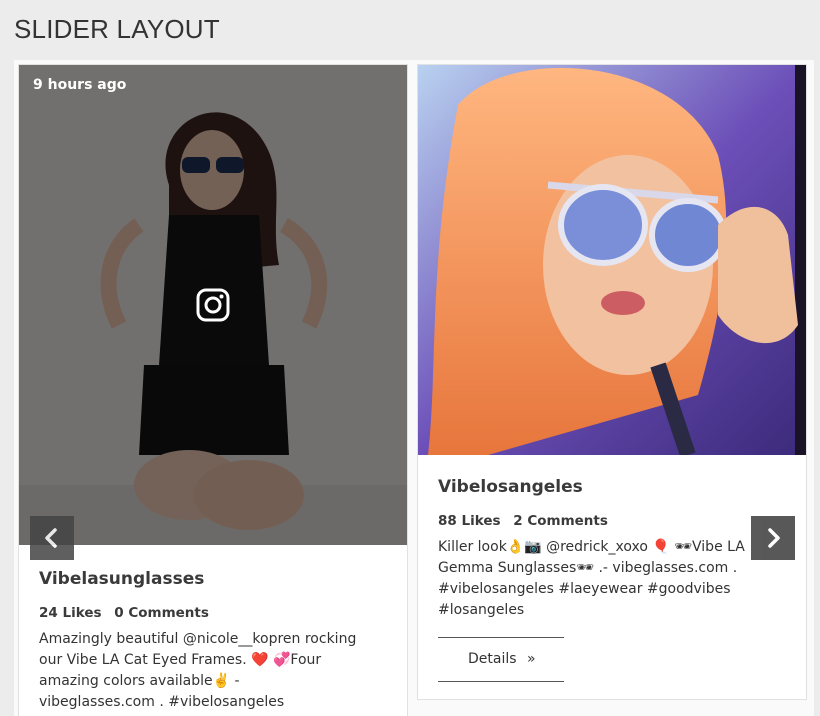 The image size is (820, 716). I want to click on chevron-left-icon, so click(51, 538).